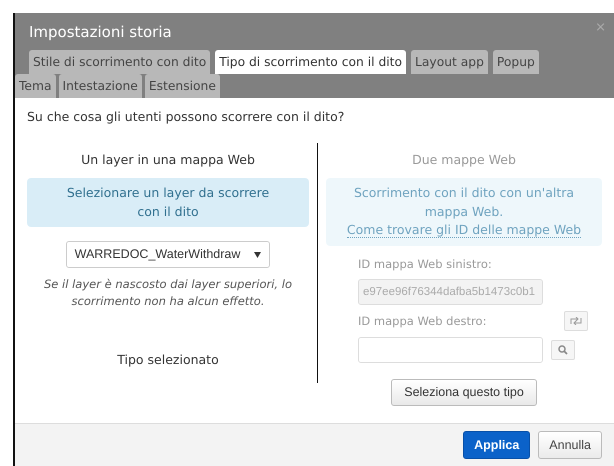 This screenshot has width=614, height=466. I want to click on swap-icon, so click(576, 321).